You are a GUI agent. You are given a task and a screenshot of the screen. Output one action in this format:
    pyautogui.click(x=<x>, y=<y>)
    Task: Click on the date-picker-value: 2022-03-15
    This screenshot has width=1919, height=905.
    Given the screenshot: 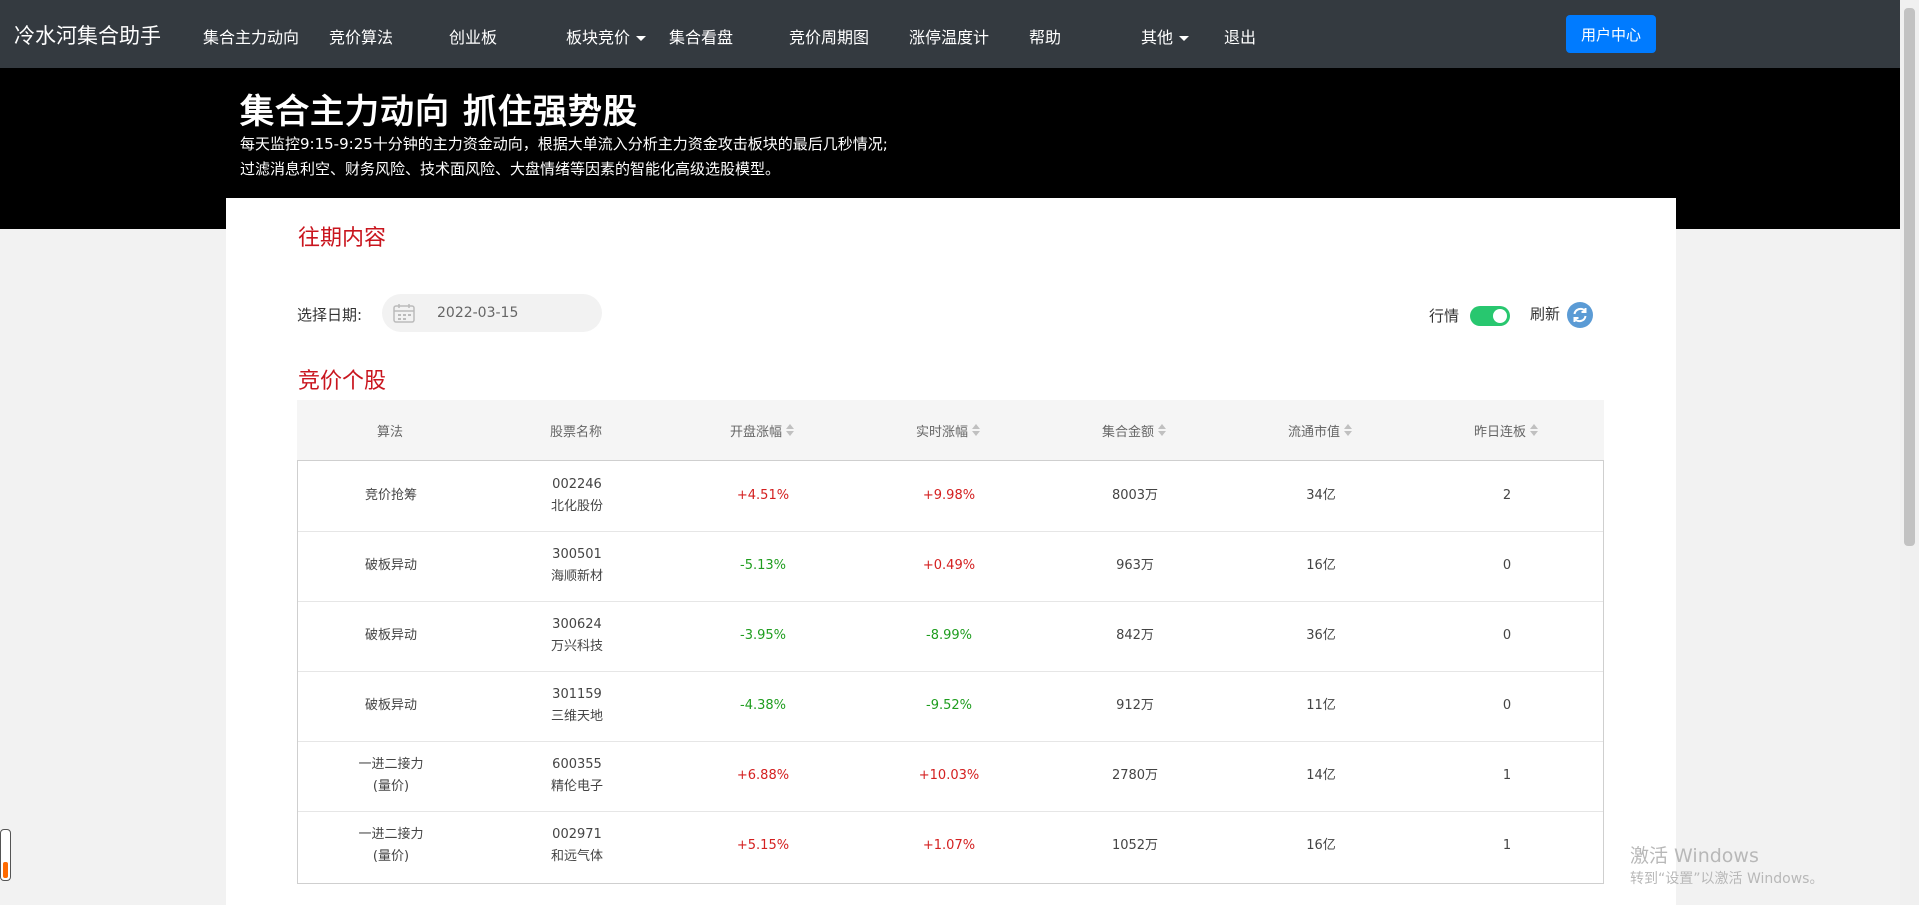 What is the action you would take?
    pyautogui.click(x=478, y=313)
    